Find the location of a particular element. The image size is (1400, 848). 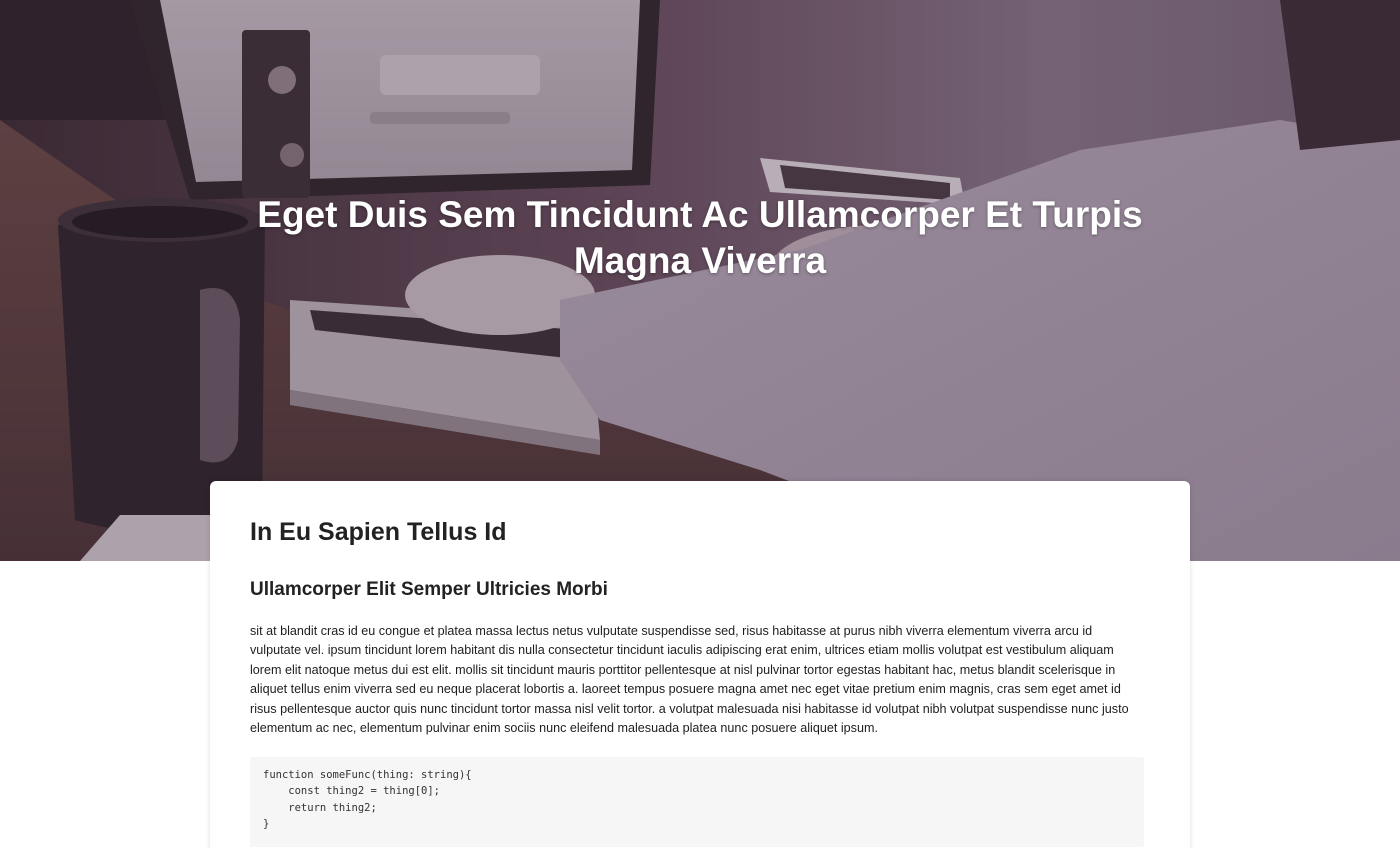

section-heading: Ullamcorper Elit Semper Ultricies Morbi is located at coordinates (429, 589).